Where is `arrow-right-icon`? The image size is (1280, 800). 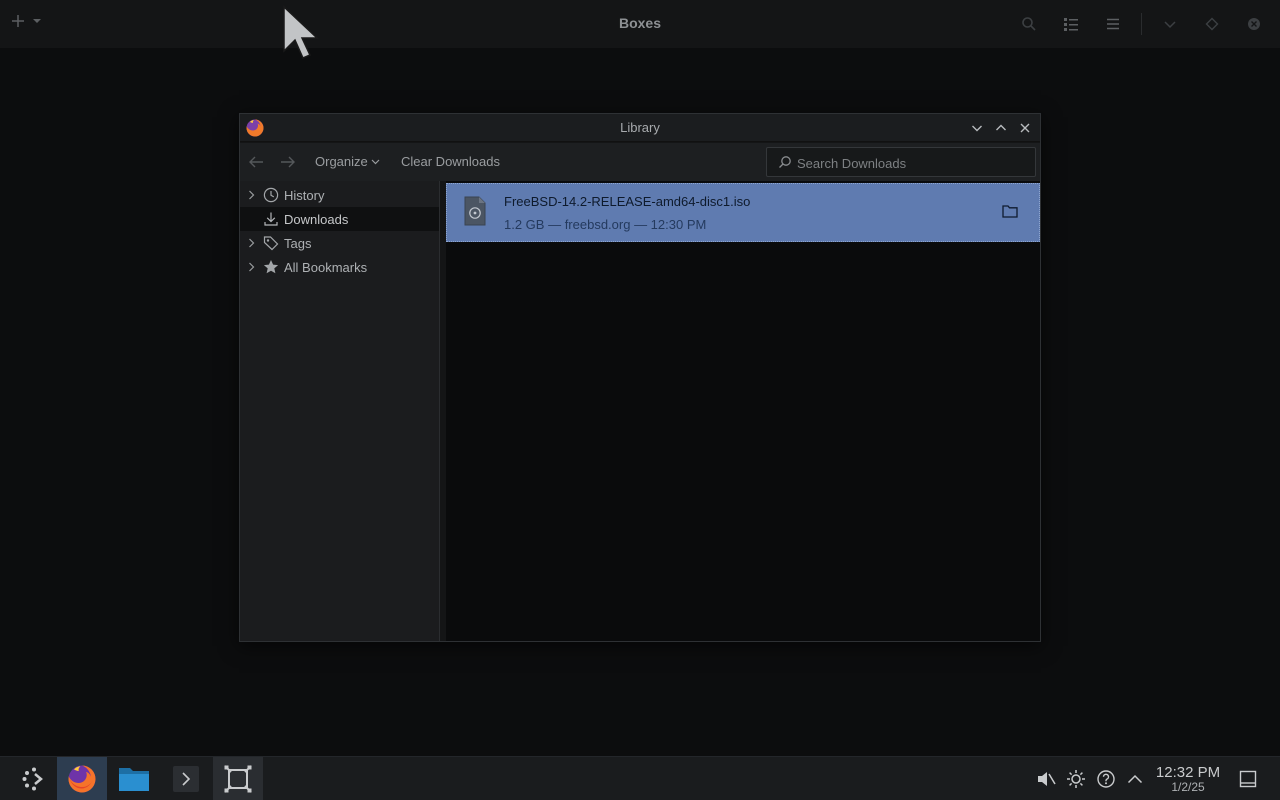 arrow-right-icon is located at coordinates (288, 162).